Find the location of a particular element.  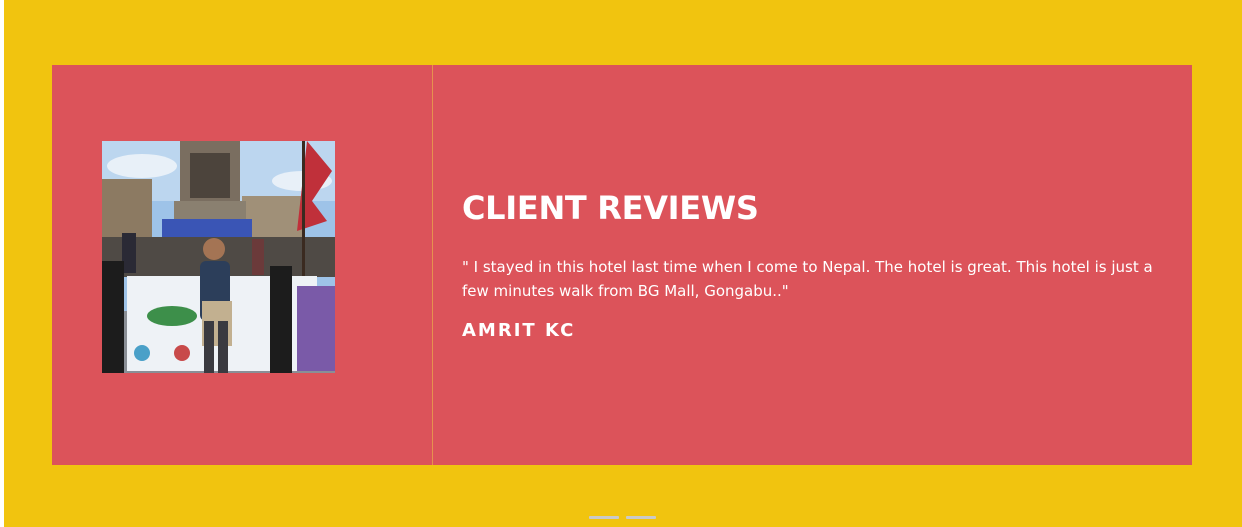

carousel-pagination is located at coordinates (622, 518).